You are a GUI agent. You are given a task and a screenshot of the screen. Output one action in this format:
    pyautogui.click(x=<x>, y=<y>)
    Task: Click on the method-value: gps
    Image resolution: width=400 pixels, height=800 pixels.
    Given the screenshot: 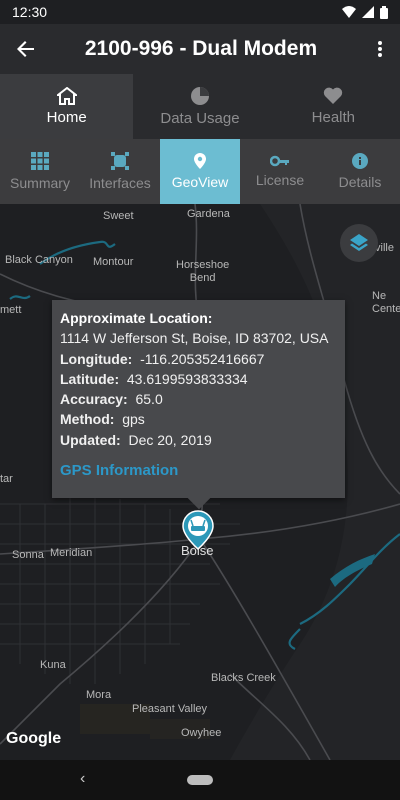 What is the action you would take?
    pyautogui.click(x=133, y=419)
    